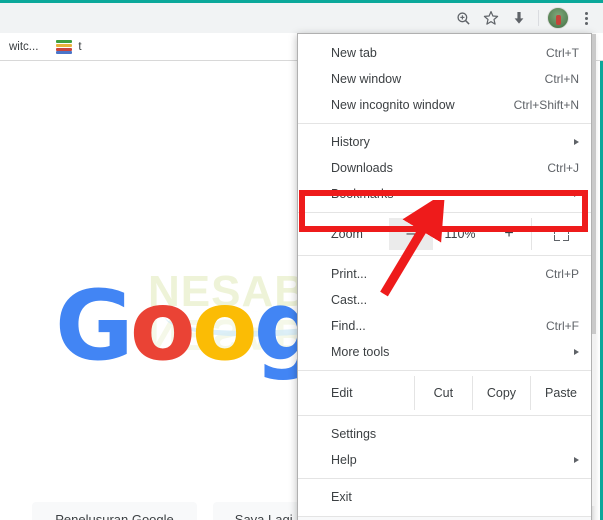 The height and width of the screenshot is (520, 603). I want to click on download-arrow-glyph, so click(519, 18).